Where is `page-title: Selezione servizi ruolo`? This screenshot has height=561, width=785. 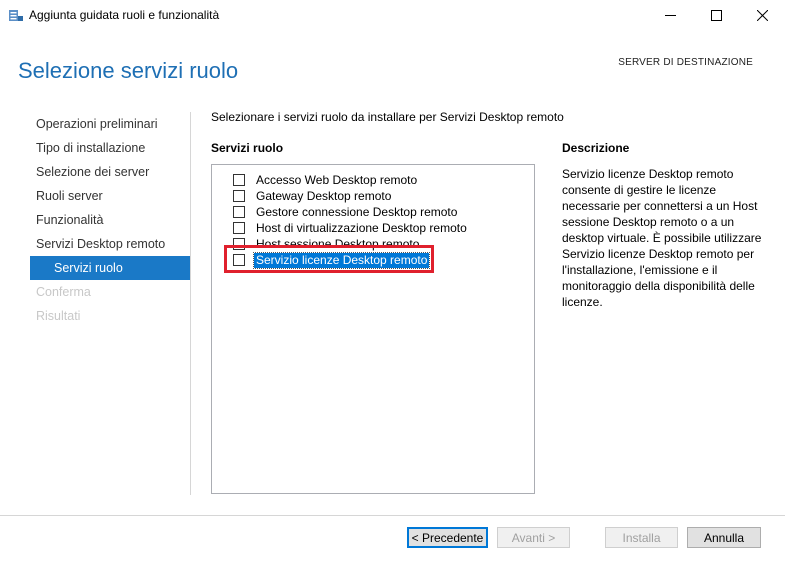
page-title: Selezione servizi ruolo is located at coordinates (128, 70).